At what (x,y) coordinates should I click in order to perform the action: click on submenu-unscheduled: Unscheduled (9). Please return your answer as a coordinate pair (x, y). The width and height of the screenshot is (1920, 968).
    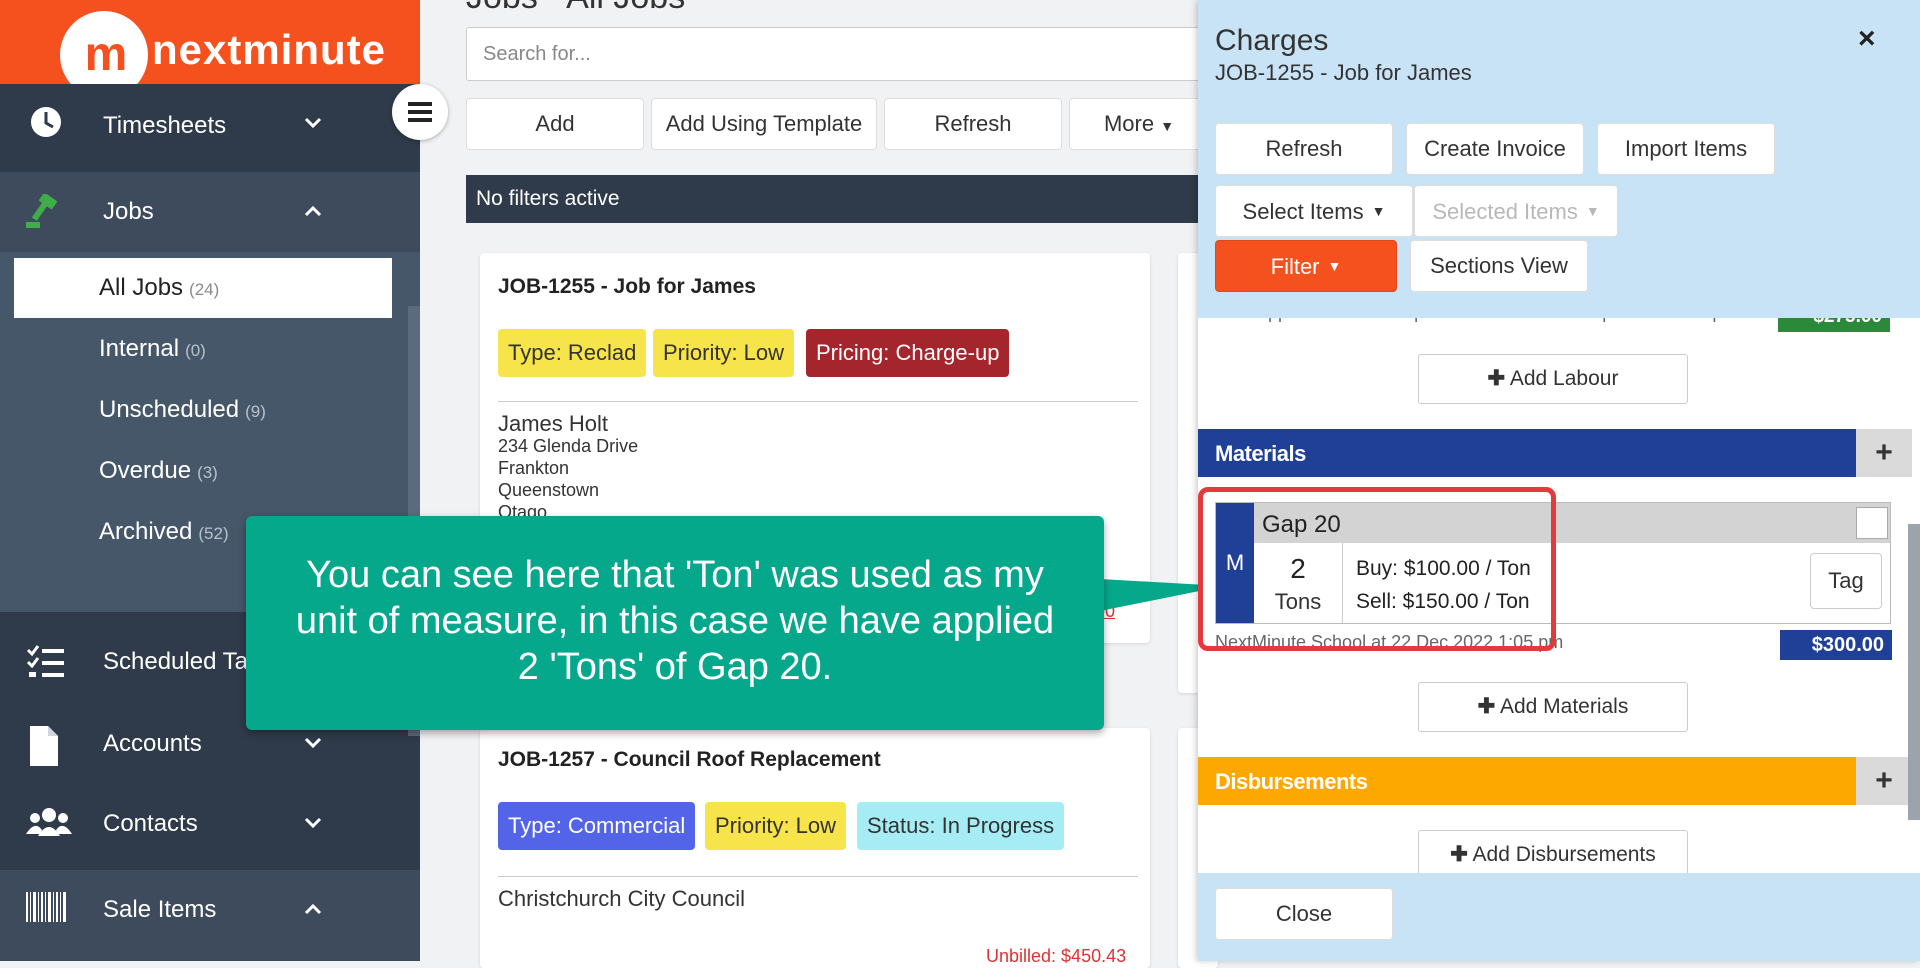
    Looking at the image, I should click on (203, 410).